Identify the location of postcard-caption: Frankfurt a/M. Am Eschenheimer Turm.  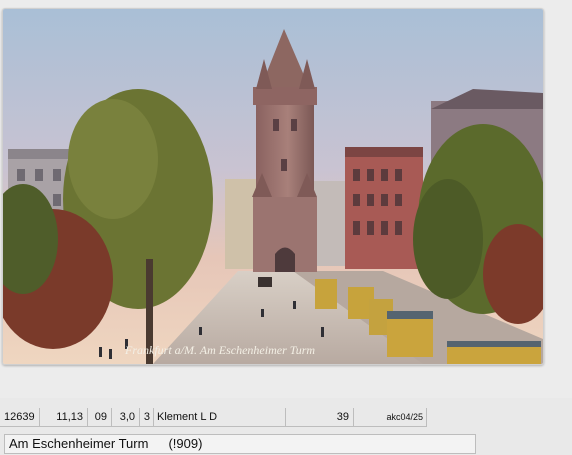
(219, 350).